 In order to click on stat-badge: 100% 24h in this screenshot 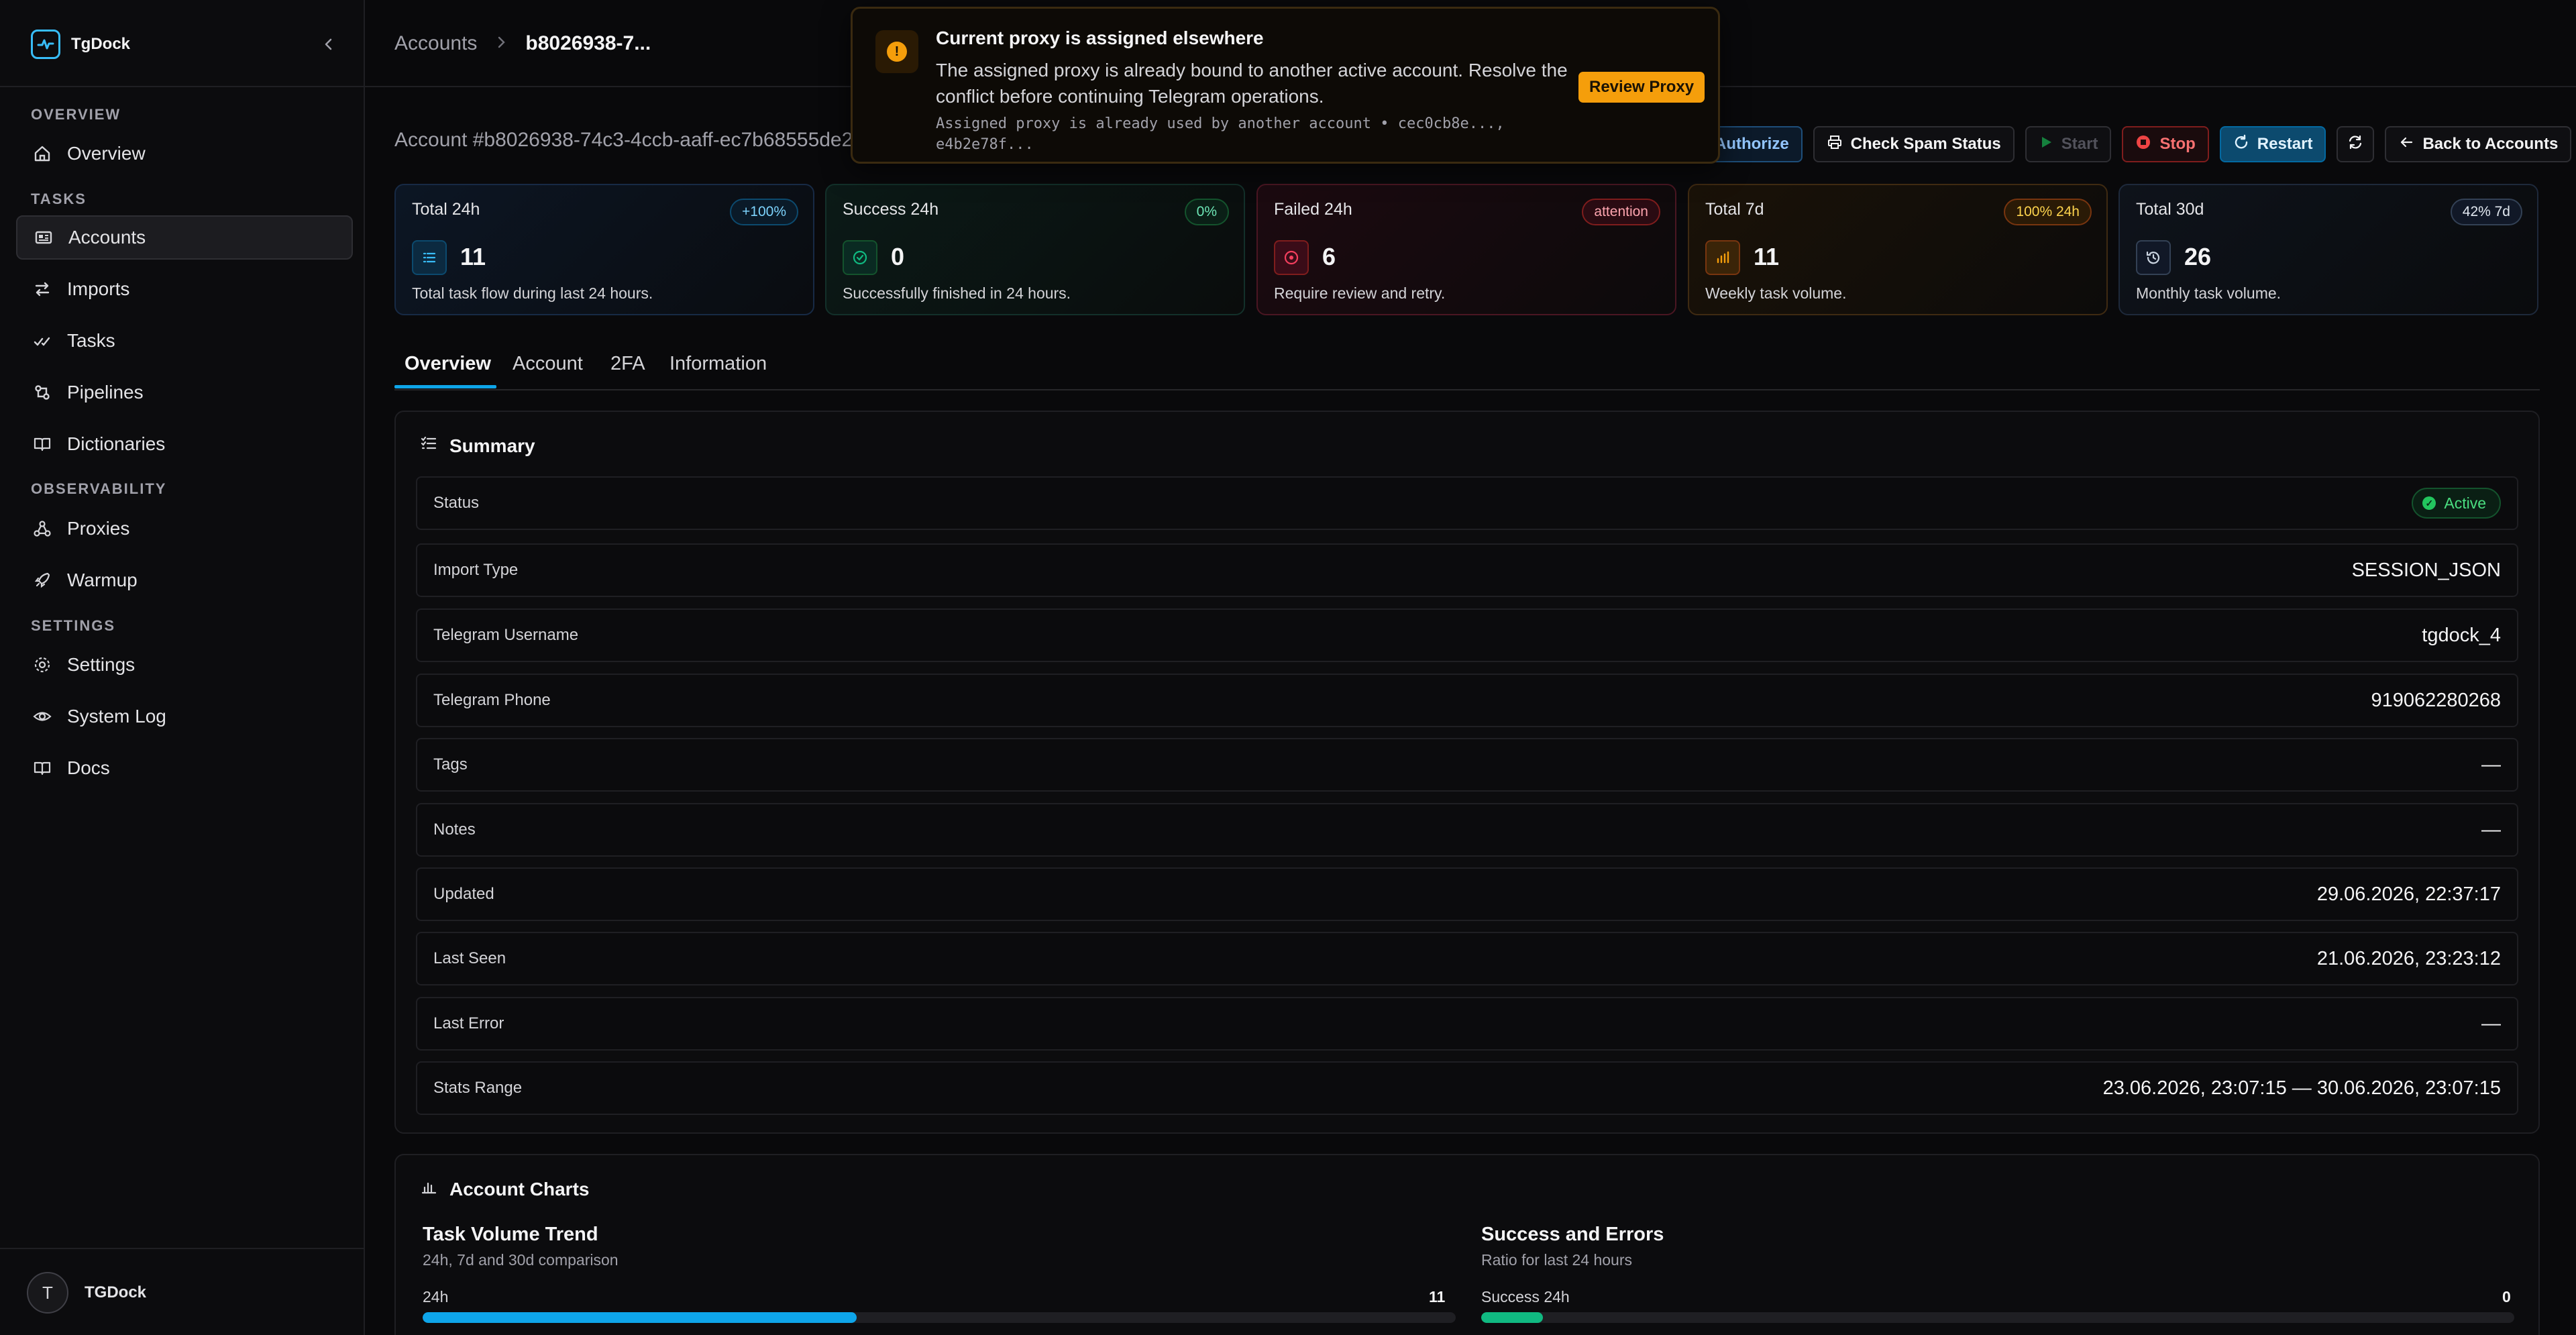, I will do `click(2048, 212)`.